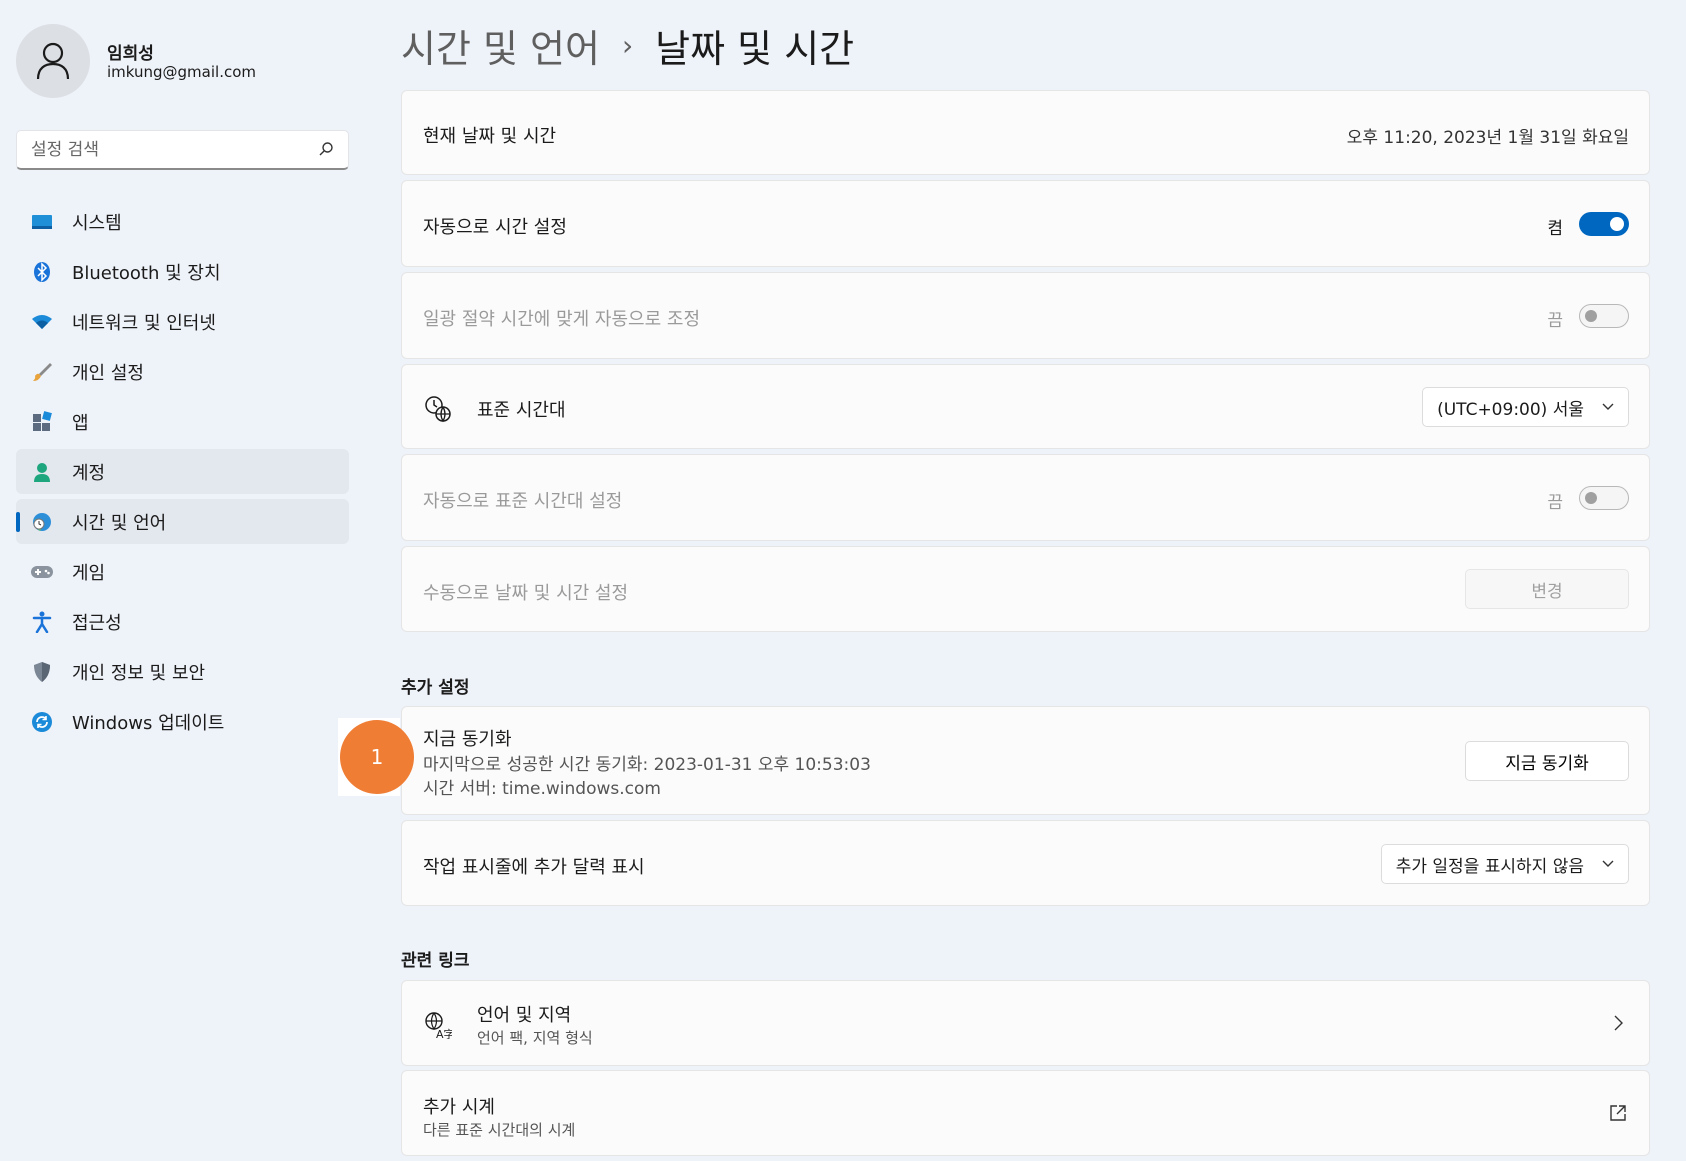 The height and width of the screenshot is (1161, 1686). Describe the element at coordinates (435, 961) in the screenshot. I see `related-links-heading: 관련 링크` at that location.